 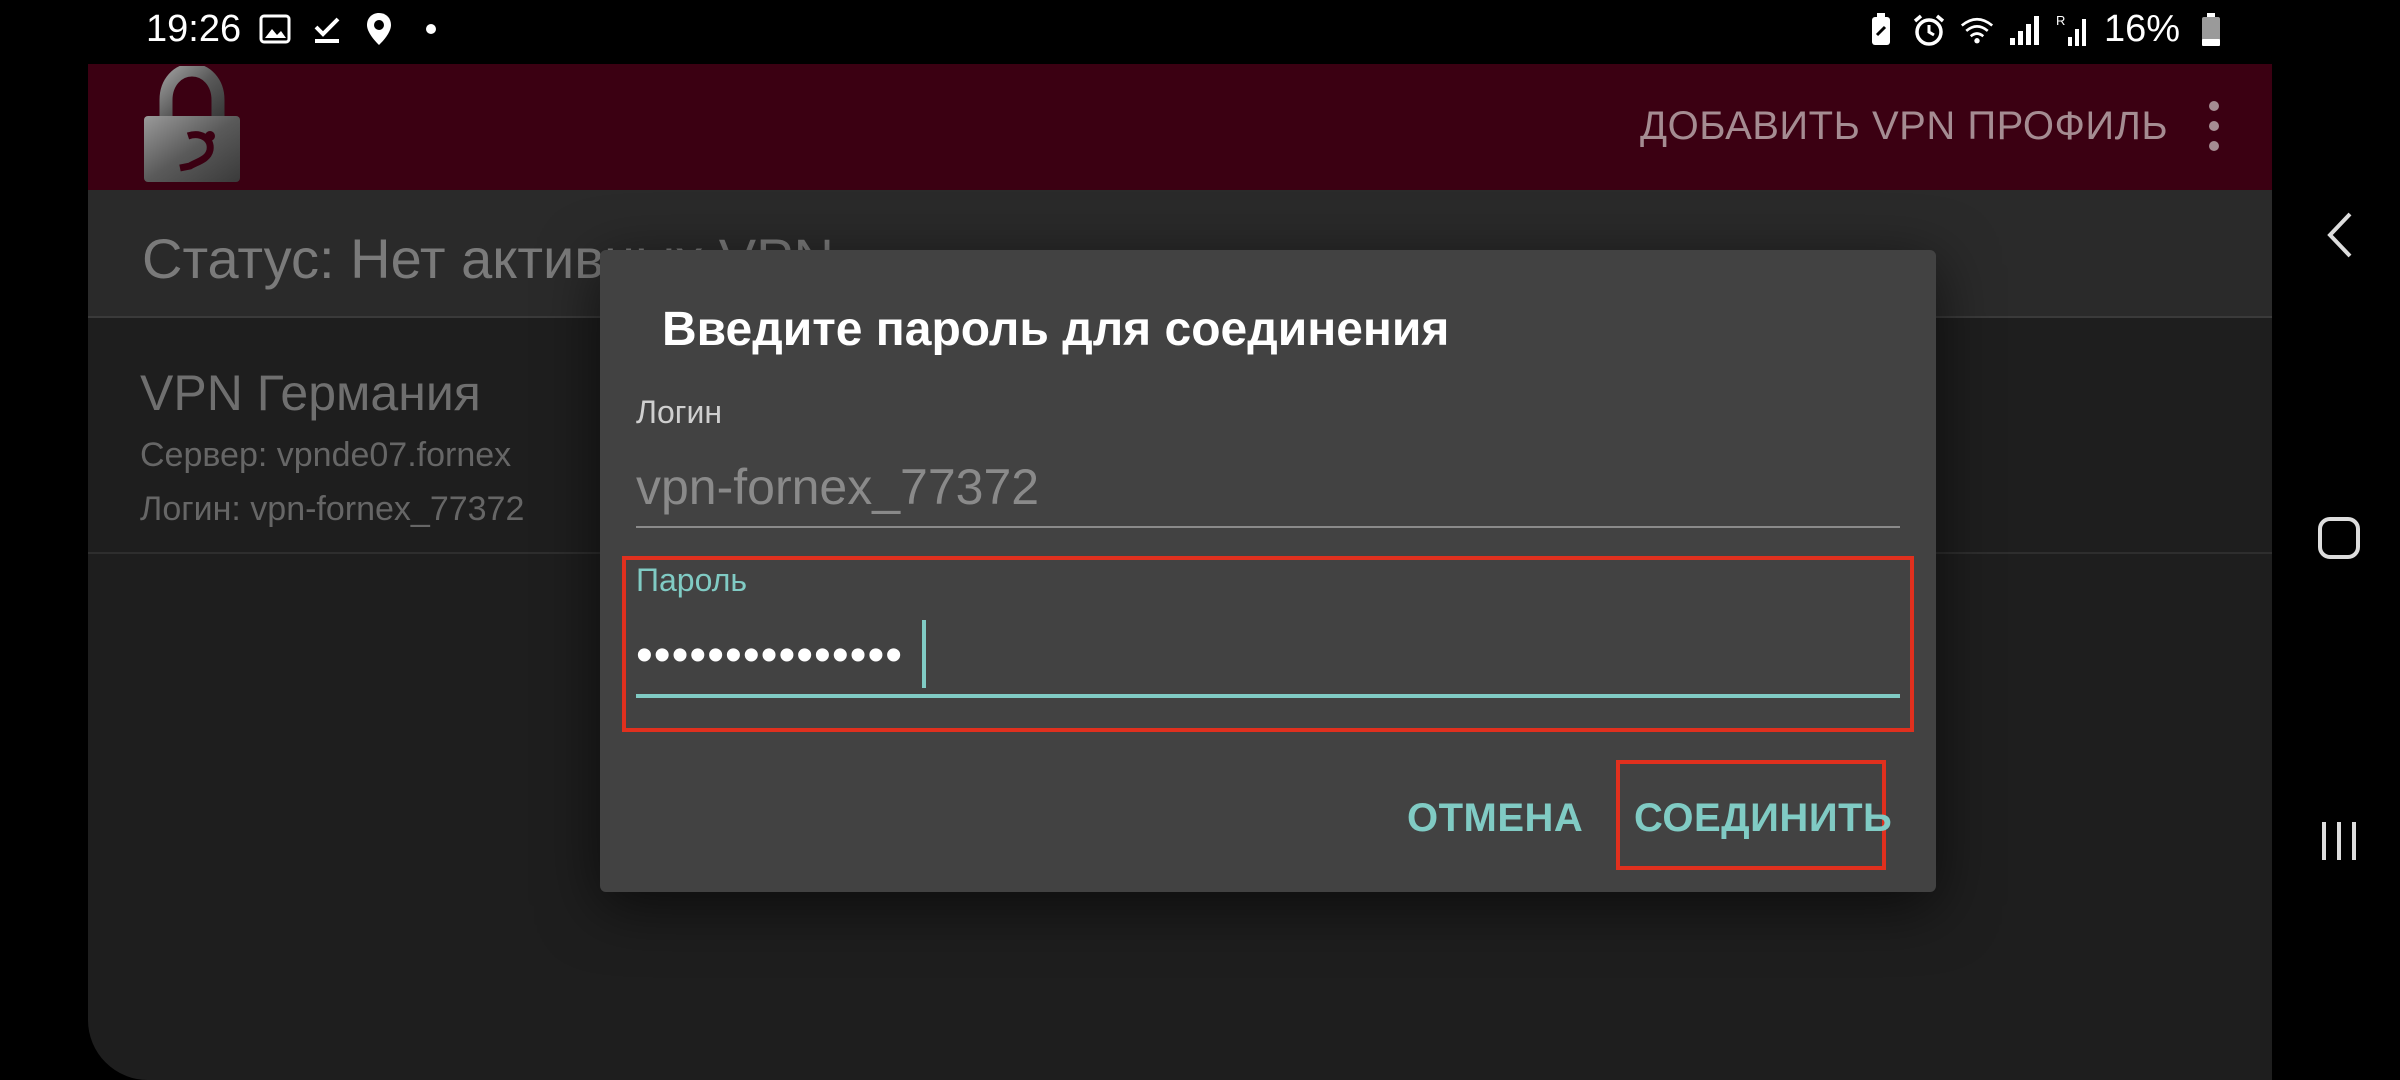 I want to click on app-bar: ДОБАВИТЬ VPN ПРОФИЛЬ, so click(x=1180, y=126).